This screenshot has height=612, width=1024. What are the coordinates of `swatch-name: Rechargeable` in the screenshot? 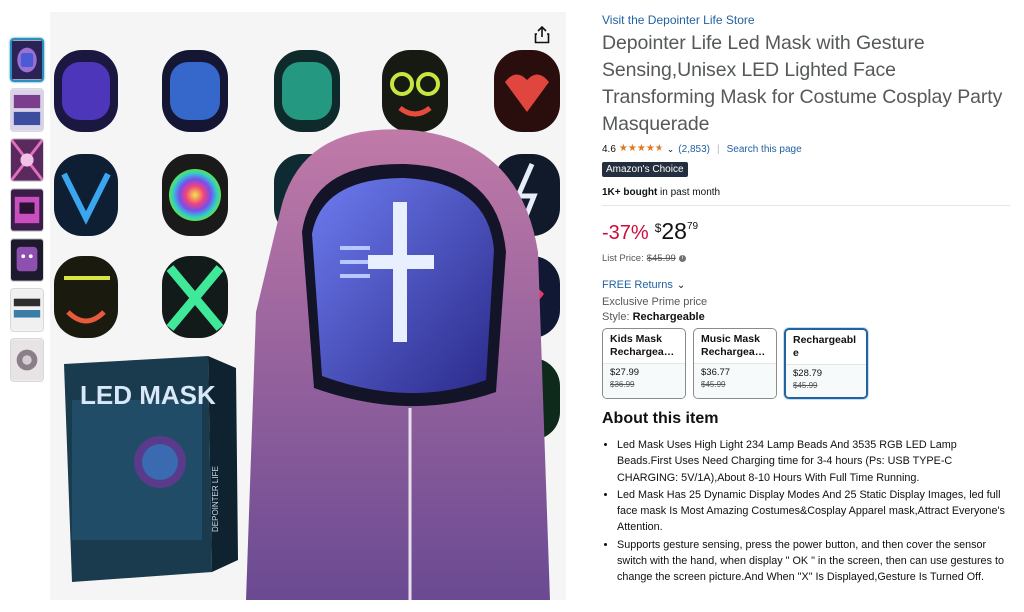 It's located at (825, 346).